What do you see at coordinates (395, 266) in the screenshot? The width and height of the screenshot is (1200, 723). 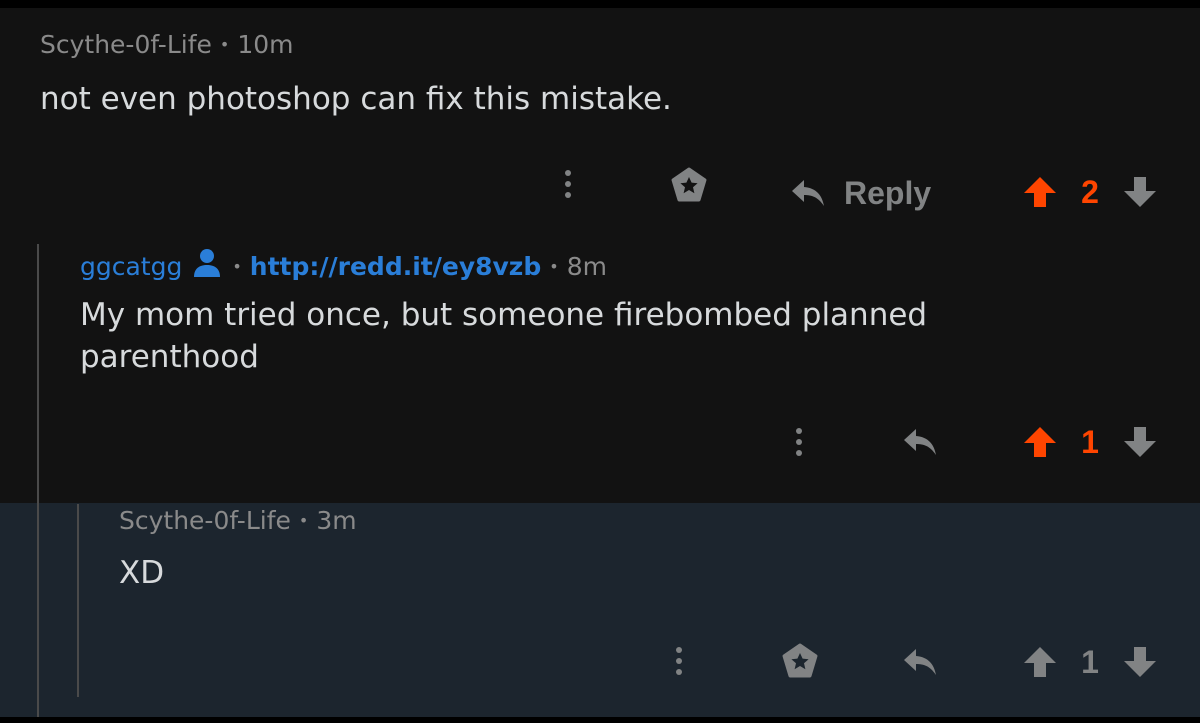 I see `post-link: http://redd.it/ey8vzb` at bounding box center [395, 266].